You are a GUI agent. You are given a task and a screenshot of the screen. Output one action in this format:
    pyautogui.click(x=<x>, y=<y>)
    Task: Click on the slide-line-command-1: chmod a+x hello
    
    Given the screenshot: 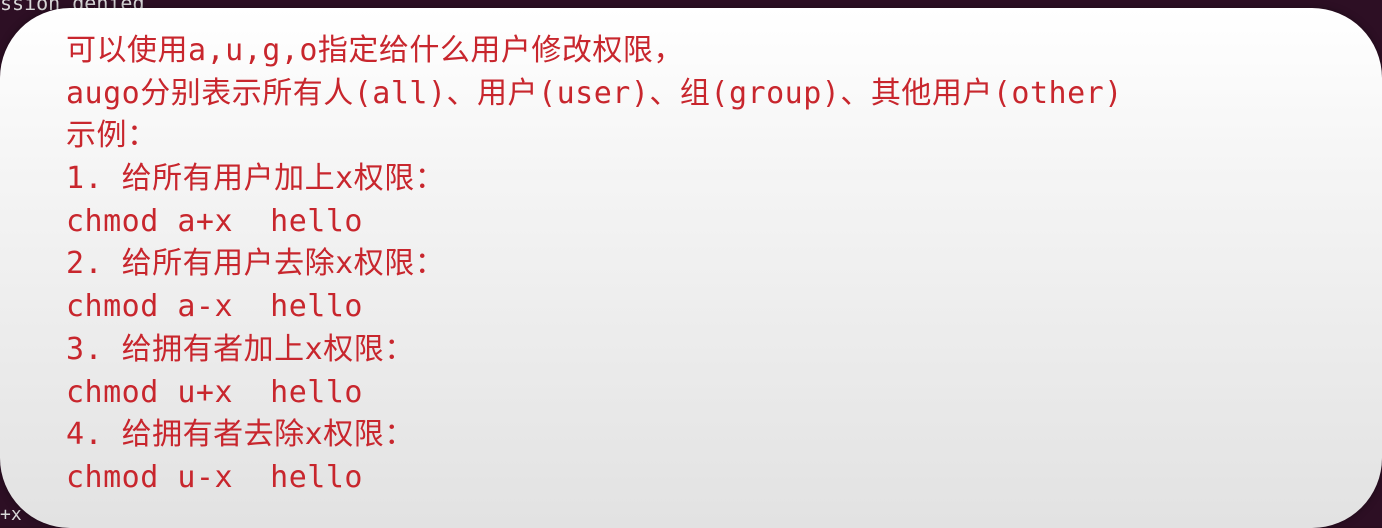 What is the action you would take?
    pyautogui.click(x=214, y=221)
    